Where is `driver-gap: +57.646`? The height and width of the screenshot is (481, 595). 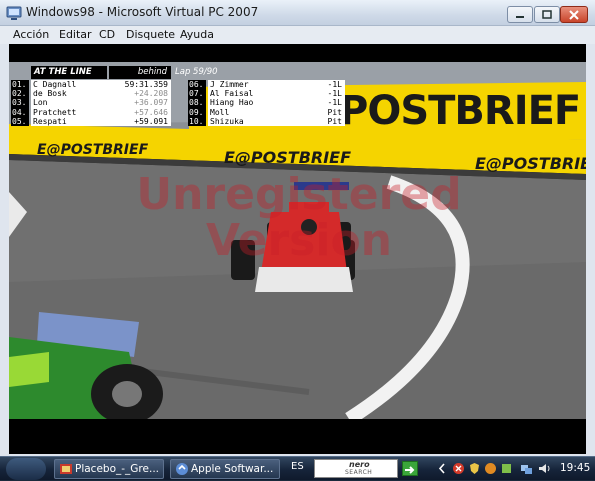
driver-gap: +57.646 is located at coordinates (140, 112).